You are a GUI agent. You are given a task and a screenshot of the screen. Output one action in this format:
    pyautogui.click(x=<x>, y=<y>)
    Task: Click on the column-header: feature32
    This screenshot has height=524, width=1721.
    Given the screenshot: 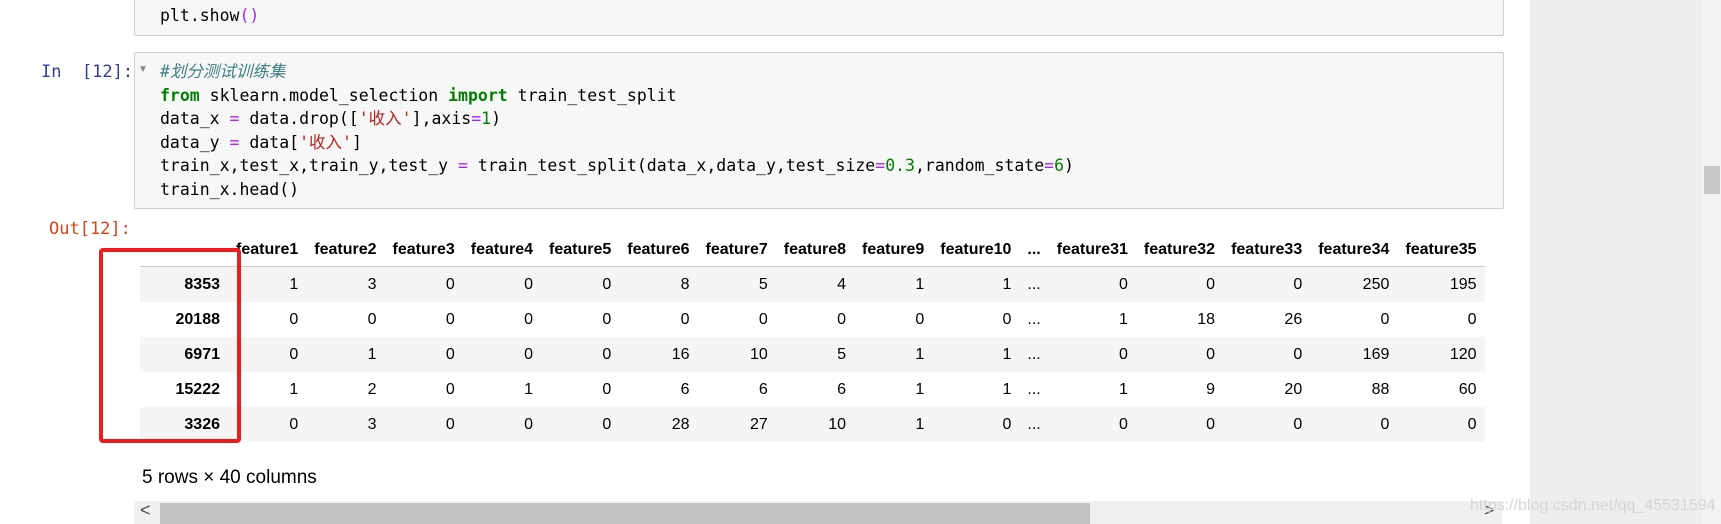 What is the action you would take?
    pyautogui.click(x=1179, y=250)
    